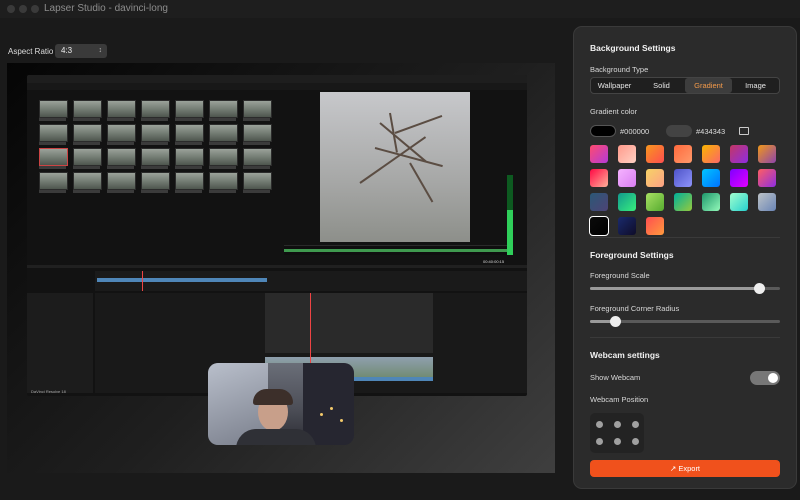  I want to click on webcam-settings-heading: Webcam settings, so click(625, 355).